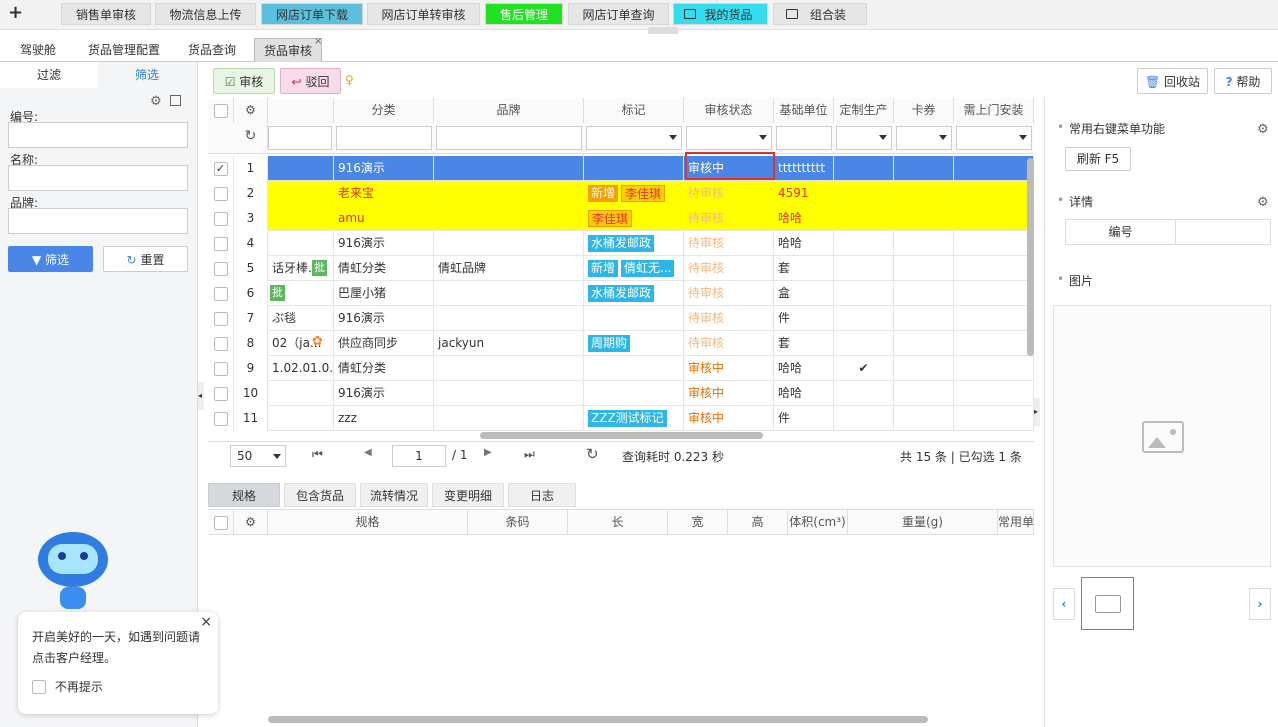 The image size is (1278, 727). What do you see at coordinates (924, 110) in the screenshot?
I see `header-coupon: 卡券` at bounding box center [924, 110].